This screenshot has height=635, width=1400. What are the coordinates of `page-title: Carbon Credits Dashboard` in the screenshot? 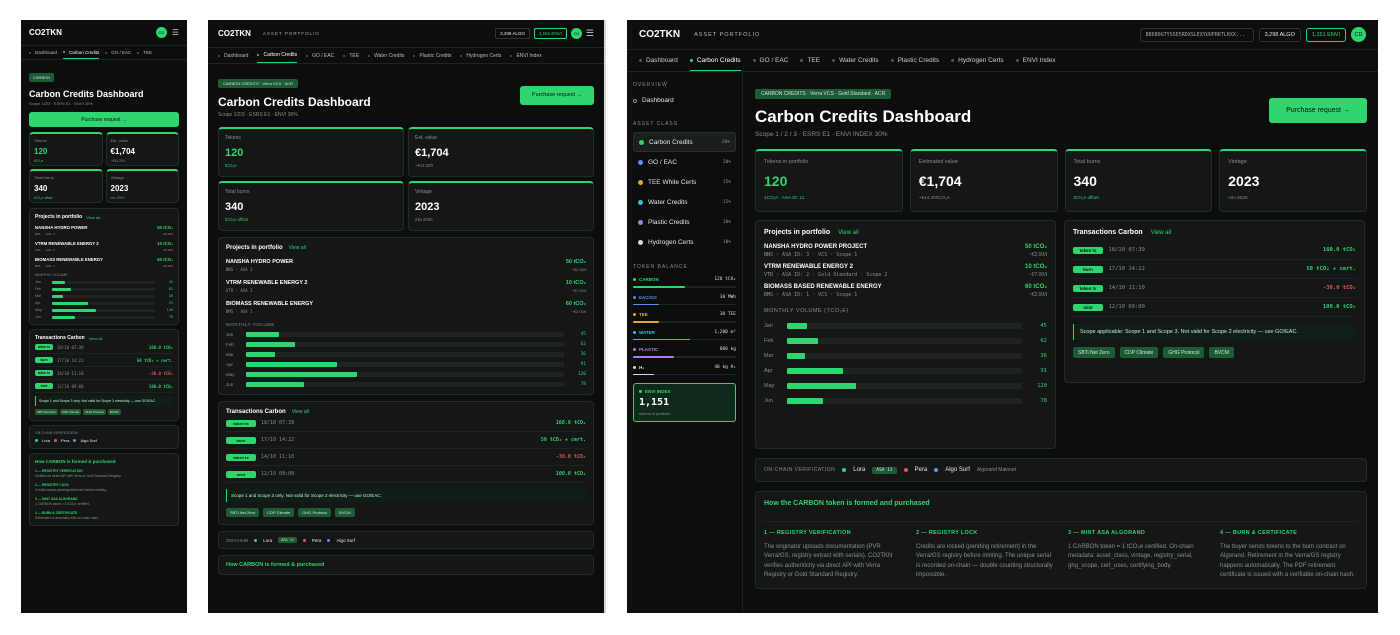 It's located at (86, 94).